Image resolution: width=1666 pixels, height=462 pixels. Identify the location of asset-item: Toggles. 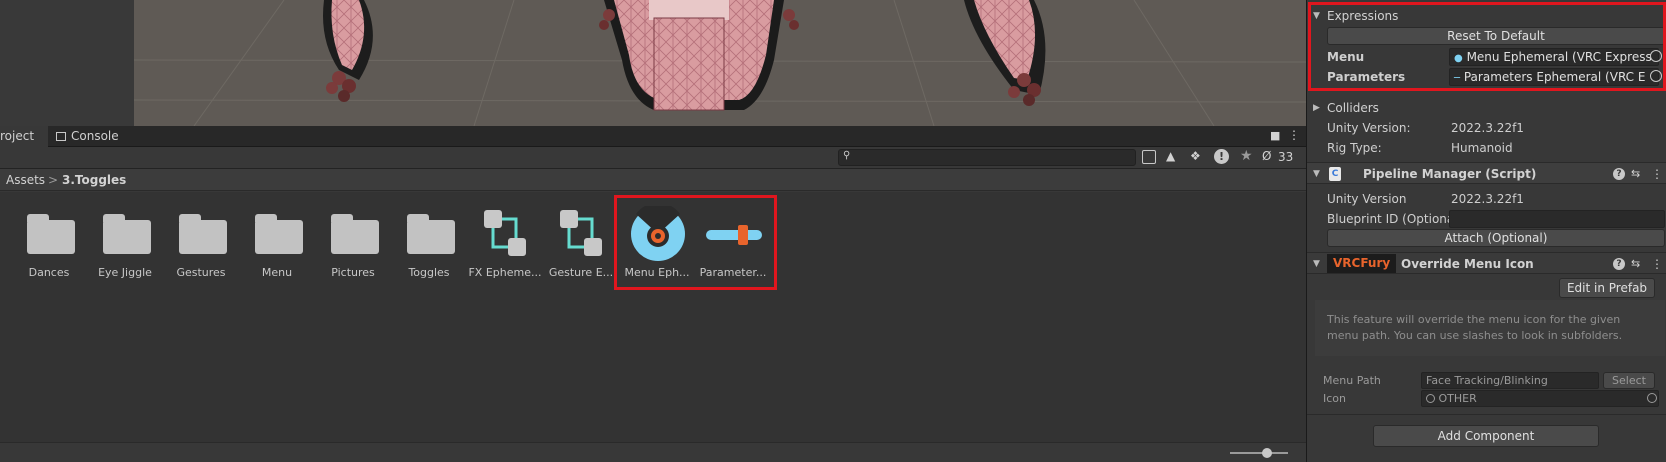
(429, 242).